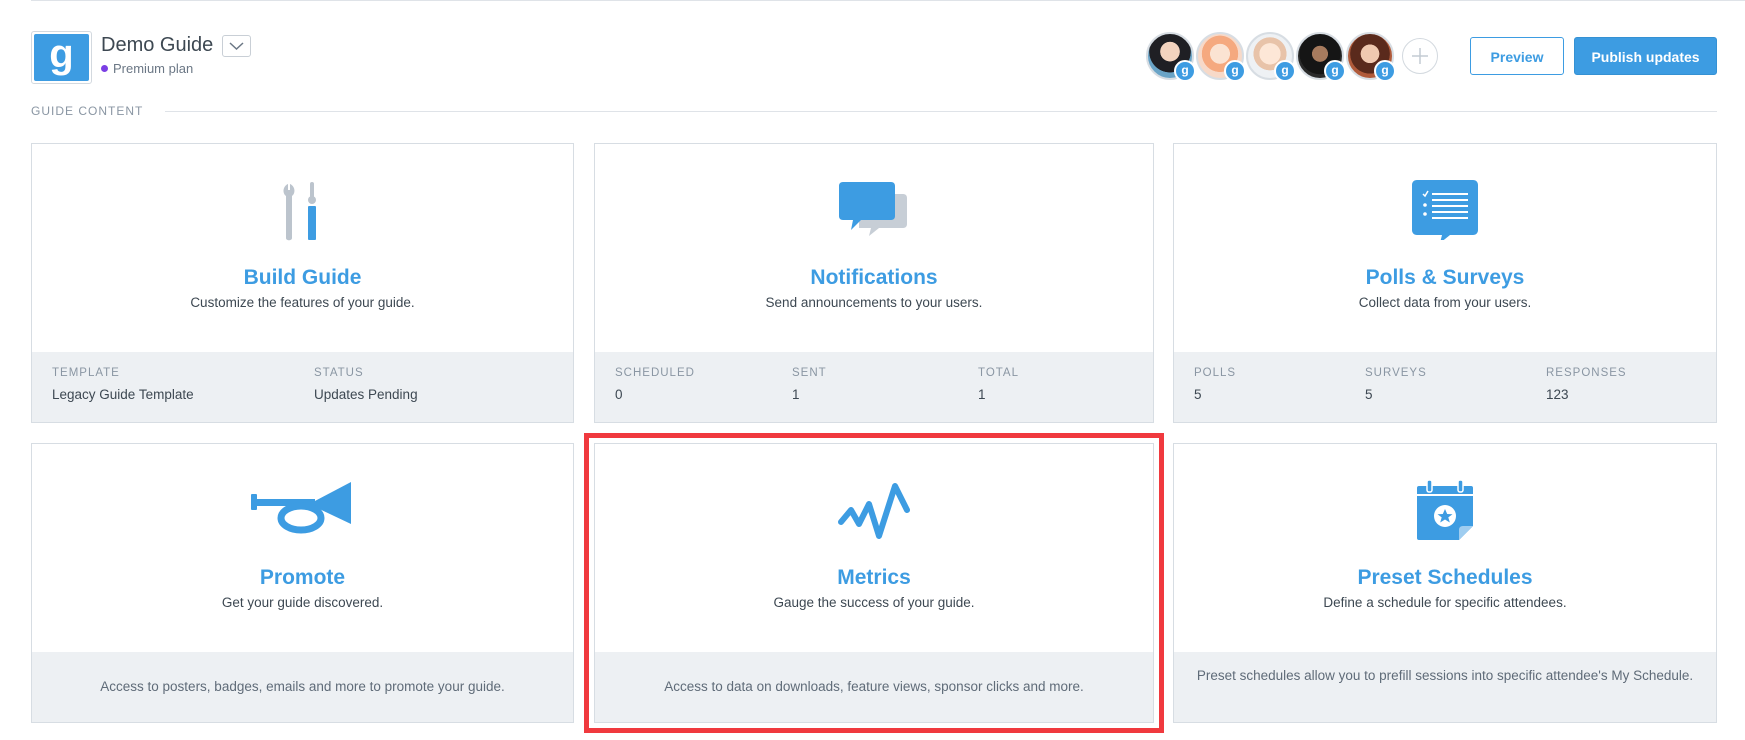 The image size is (1745, 740). What do you see at coordinates (809, 373) in the screenshot?
I see `stat-label: SENT` at bounding box center [809, 373].